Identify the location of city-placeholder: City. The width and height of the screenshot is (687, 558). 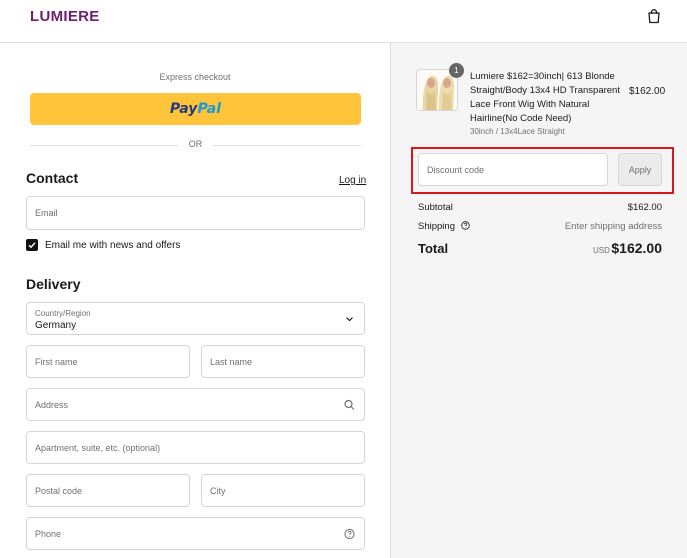
(218, 490).